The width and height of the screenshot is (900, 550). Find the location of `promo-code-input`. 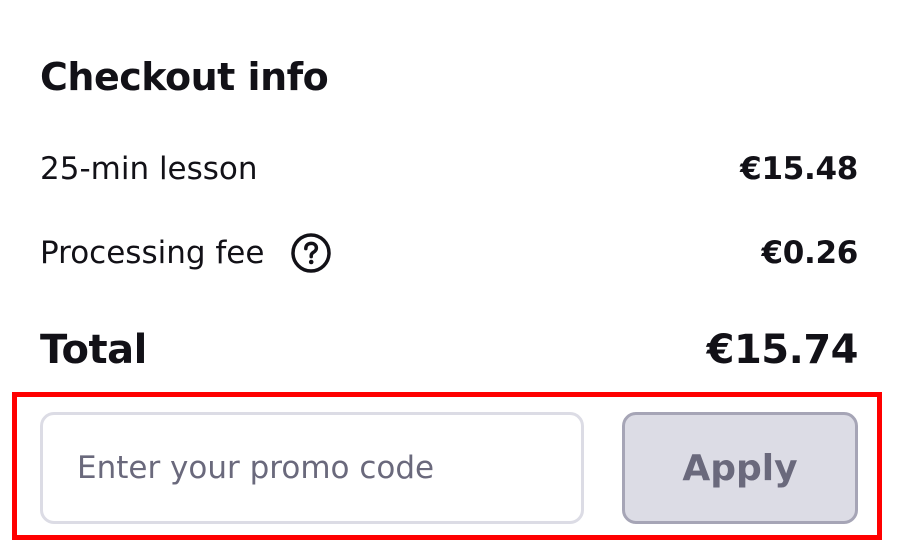

promo-code-input is located at coordinates (312, 468).